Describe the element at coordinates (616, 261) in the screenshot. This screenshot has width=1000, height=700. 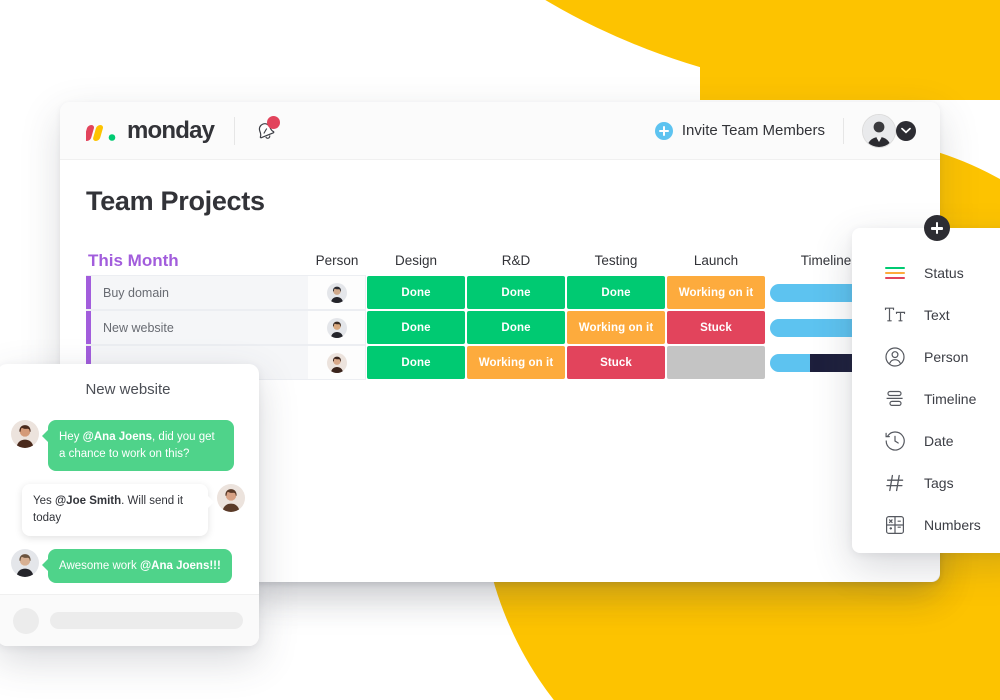
I see `column-header-testing: Testing` at that location.